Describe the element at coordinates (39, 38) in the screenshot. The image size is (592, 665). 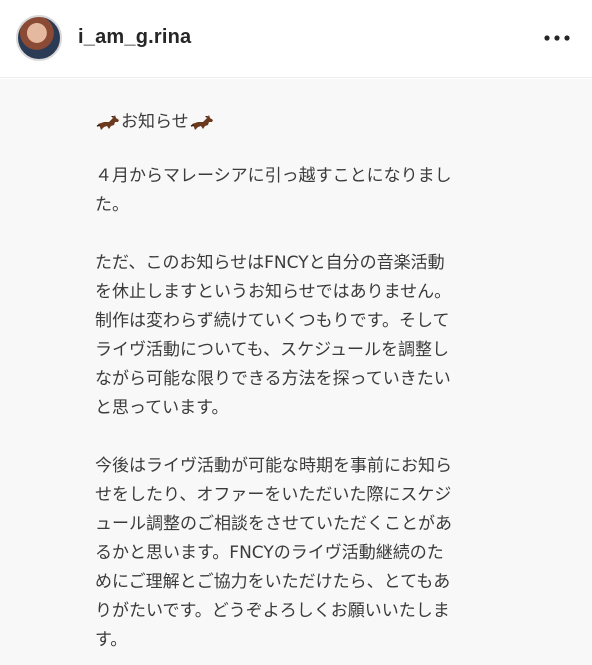
I see `avatar` at that location.